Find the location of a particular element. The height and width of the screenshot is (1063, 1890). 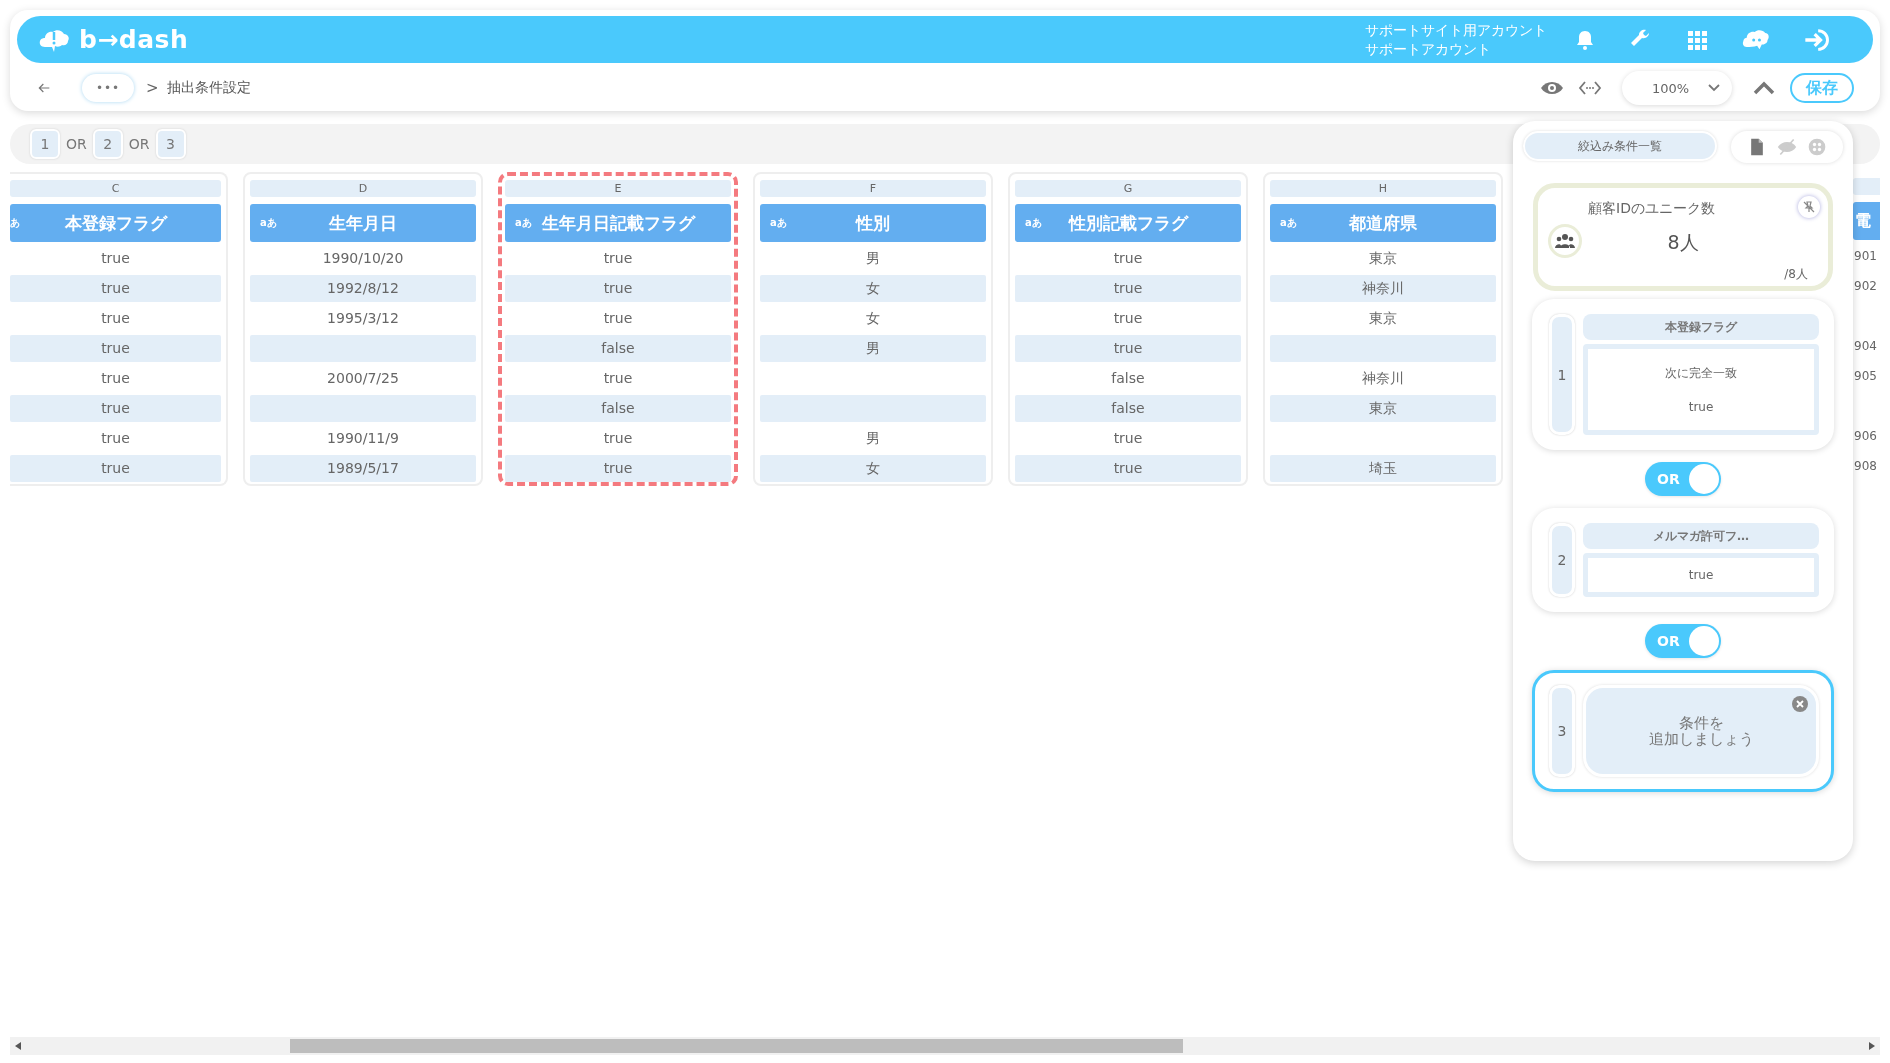

conditions-tab: 絞込み条件一覧 is located at coordinates (1620, 146).